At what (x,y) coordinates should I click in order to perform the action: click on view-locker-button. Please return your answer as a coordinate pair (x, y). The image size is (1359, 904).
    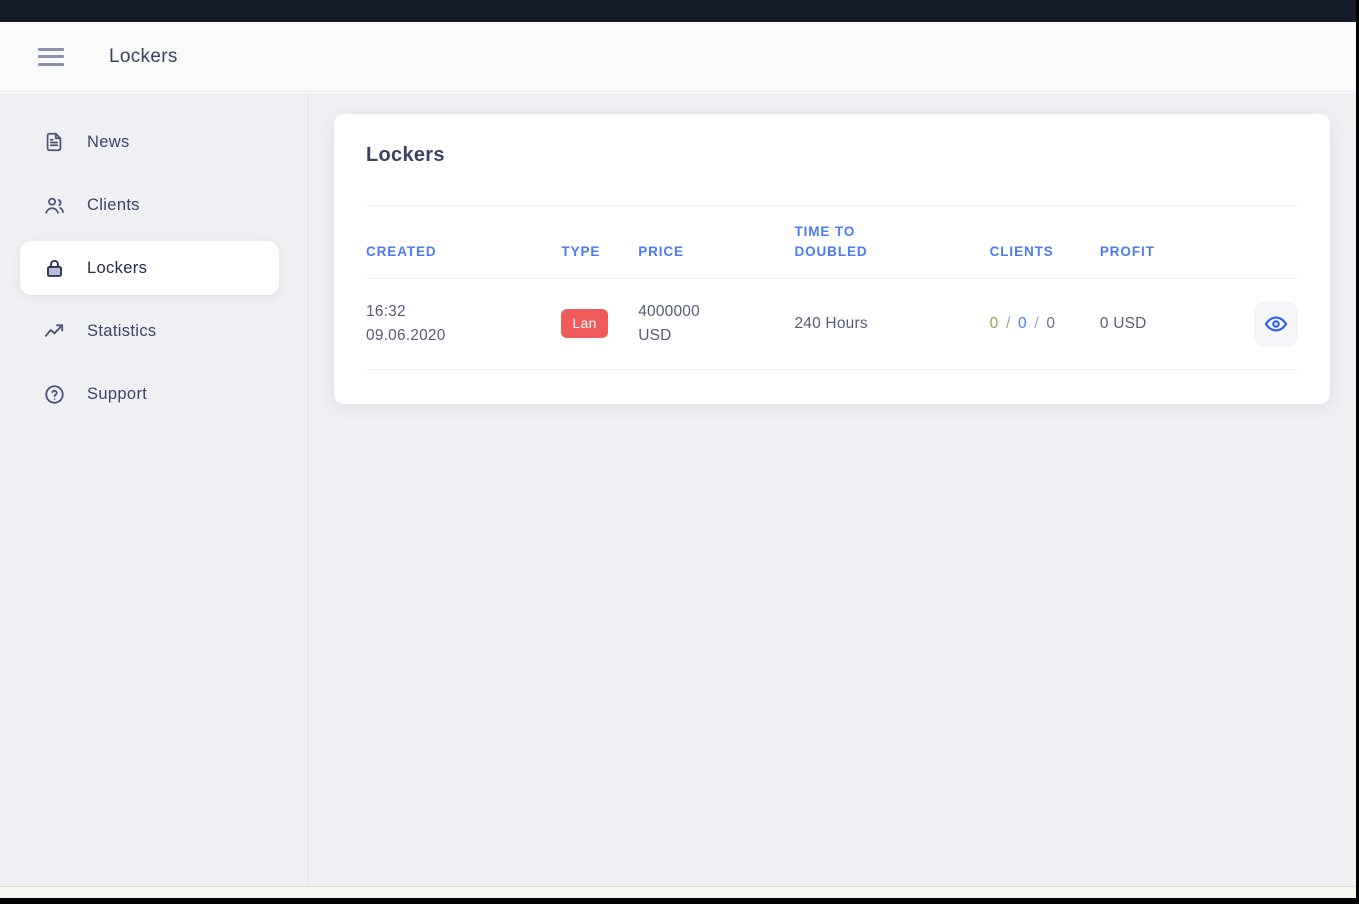
    Looking at the image, I should click on (1276, 323).